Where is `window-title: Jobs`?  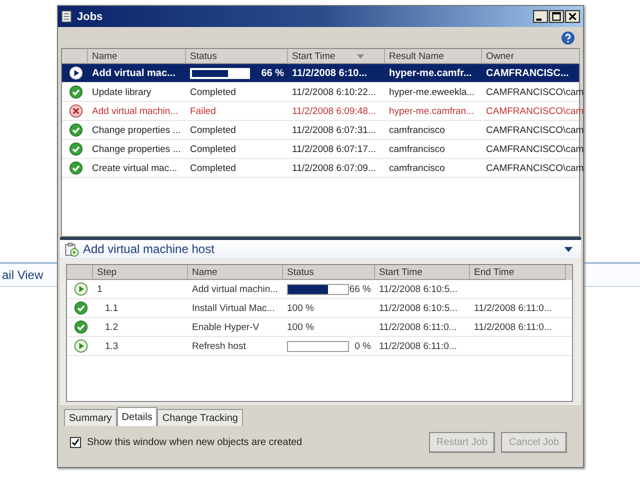
window-title: Jobs is located at coordinates (90, 16).